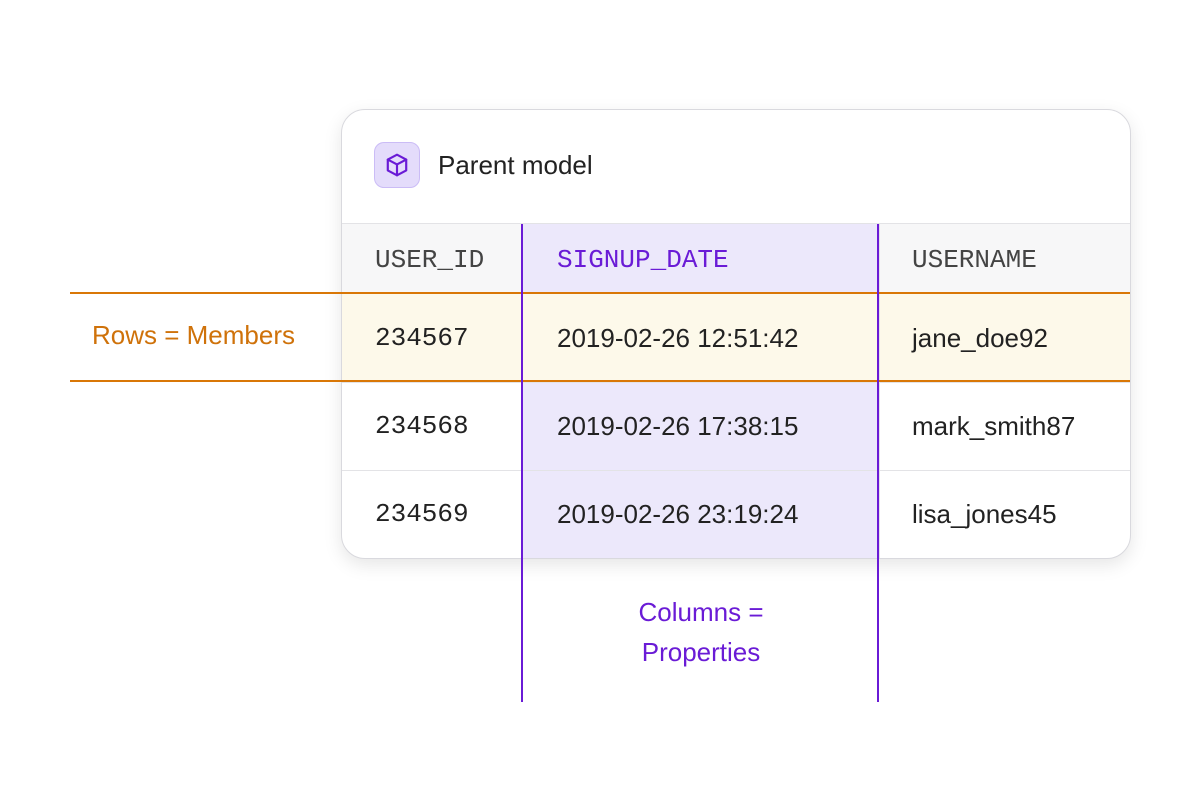 This screenshot has width=1200, height=804. Describe the element at coordinates (643, 260) in the screenshot. I see `column-header-signup-date: SIGNUP_DATE` at that location.